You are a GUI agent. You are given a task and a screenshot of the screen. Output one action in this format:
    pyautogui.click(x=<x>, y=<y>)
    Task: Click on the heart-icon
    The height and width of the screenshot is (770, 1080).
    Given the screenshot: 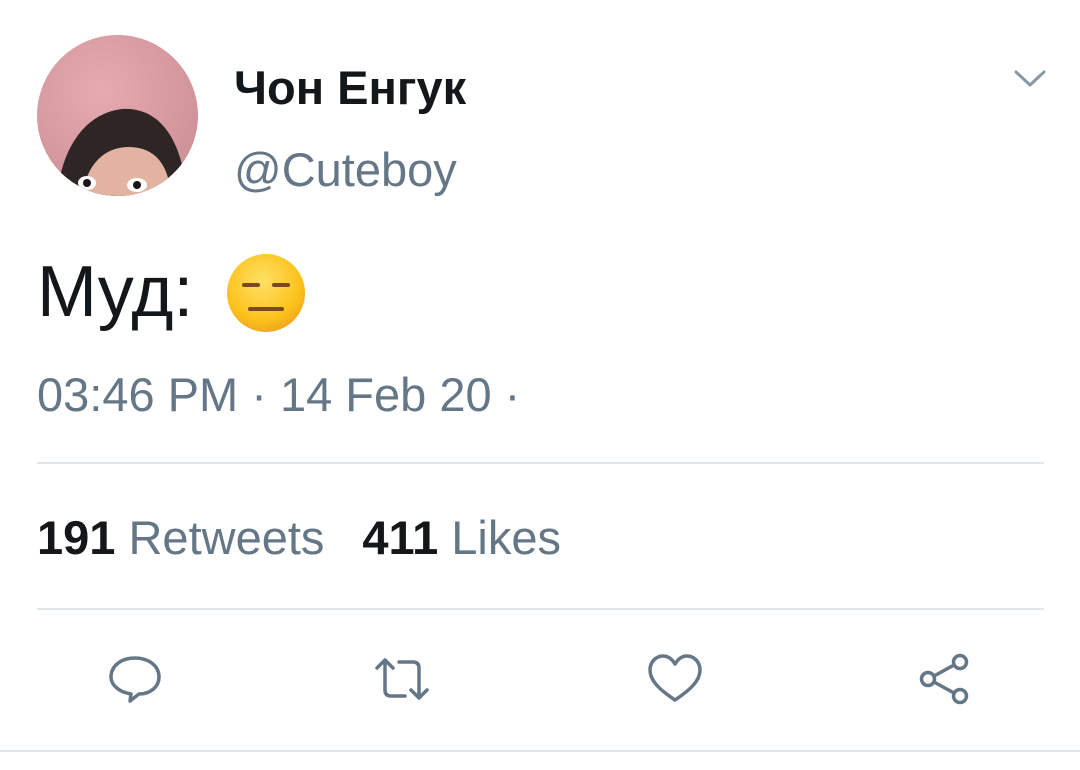 What is the action you would take?
    pyautogui.click(x=675, y=679)
    